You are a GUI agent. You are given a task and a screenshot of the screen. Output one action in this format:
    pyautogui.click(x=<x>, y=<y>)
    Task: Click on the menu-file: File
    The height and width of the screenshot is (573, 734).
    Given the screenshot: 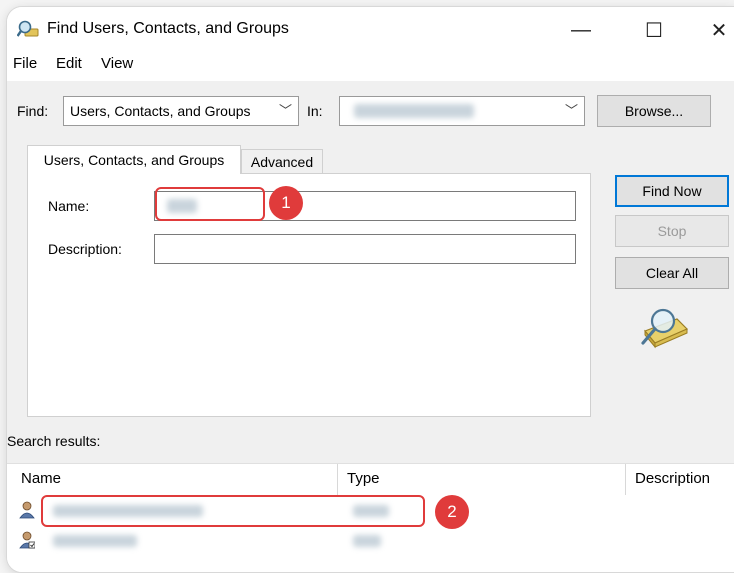 What is the action you would take?
    pyautogui.click(x=25, y=63)
    